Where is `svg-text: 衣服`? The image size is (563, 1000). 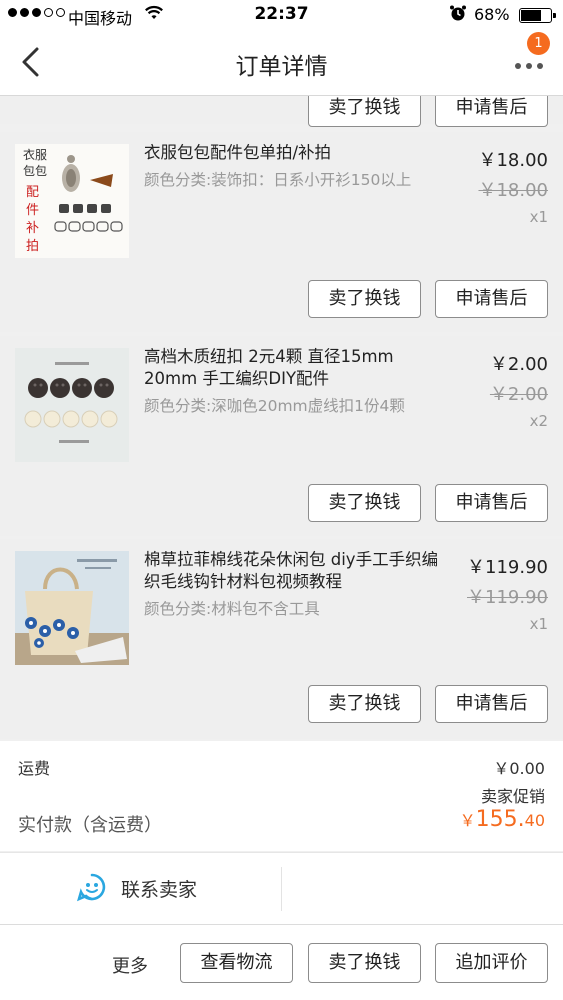
svg-text: 衣服 is located at coordinates (35, 154).